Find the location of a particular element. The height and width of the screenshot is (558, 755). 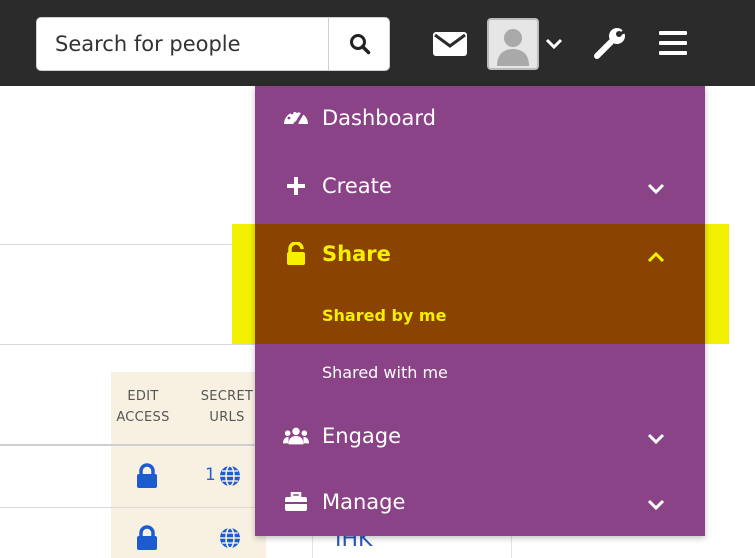

search-icon is located at coordinates (360, 44).